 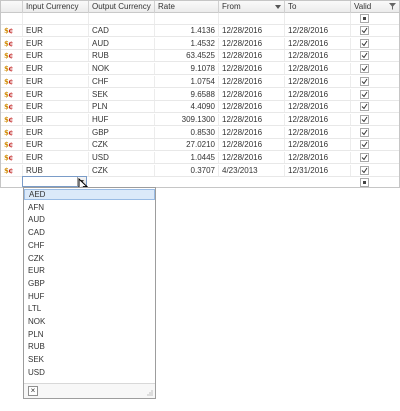 What do you see at coordinates (187, 145) in the screenshot?
I see `rate-cell: 27.0210` at bounding box center [187, 145].